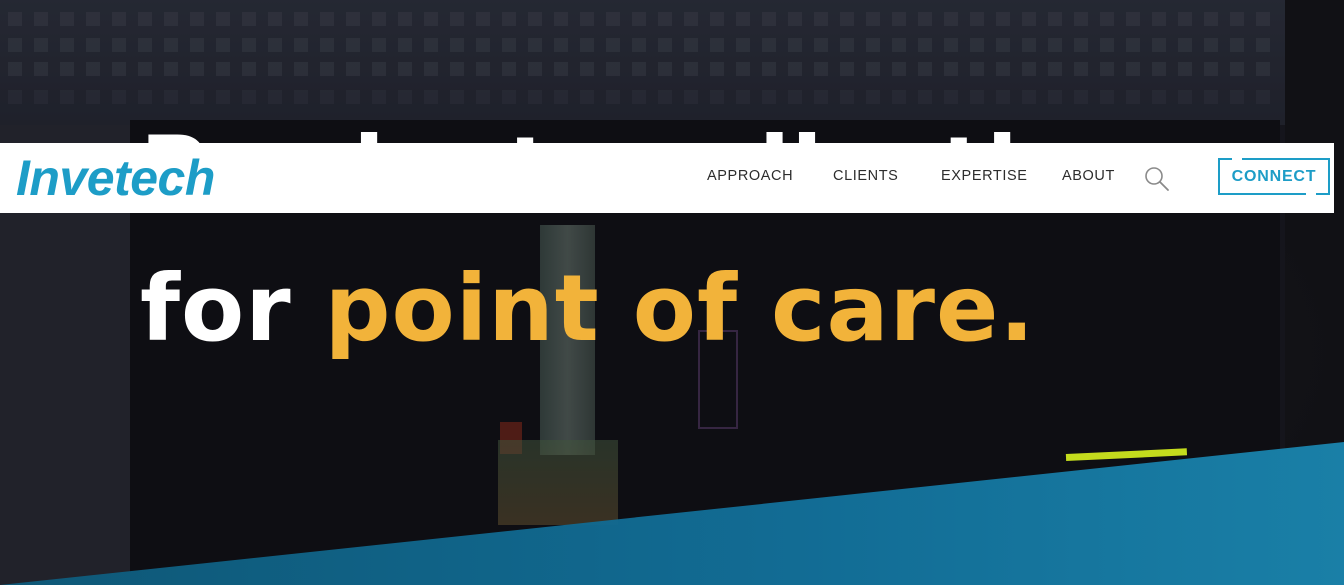 The width and height of the screenshot is (1344, 585). What do you see at coordinates (232, 308) in the screenshot?
I see `hero-line-2-white: for` at bounding box center [232, 308].